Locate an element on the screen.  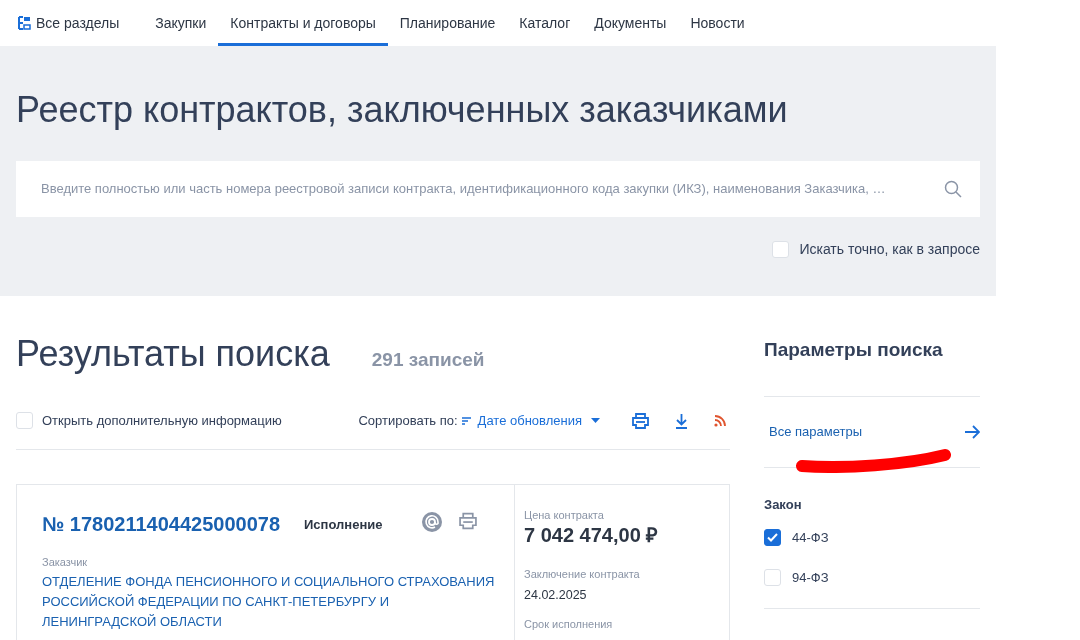
checkbox-label: Открыть дополнительную информацию is located at coordinates (162, 420).